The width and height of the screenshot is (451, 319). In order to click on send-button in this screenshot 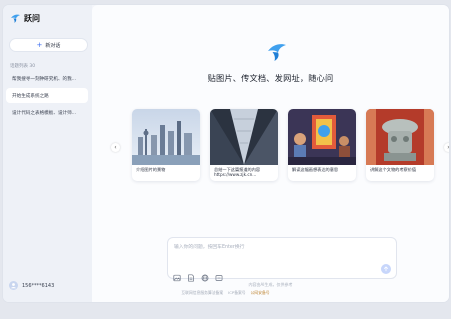, I will do `click(386, 269)`.